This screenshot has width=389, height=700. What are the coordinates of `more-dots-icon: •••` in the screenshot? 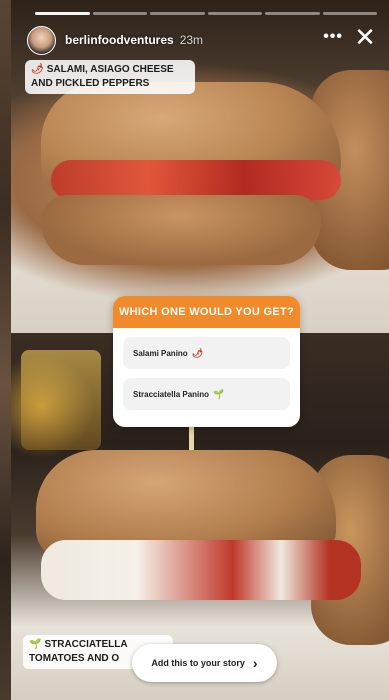 It's located at (333, 37).